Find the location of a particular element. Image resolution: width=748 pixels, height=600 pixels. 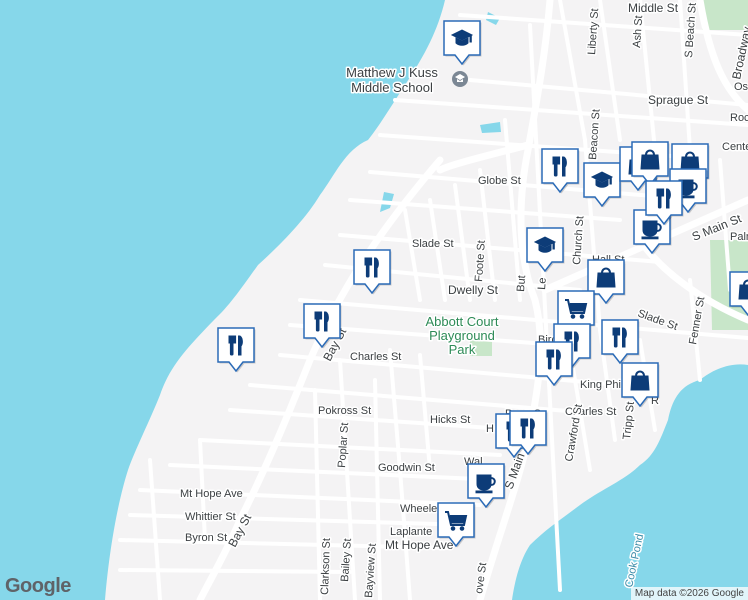

street-label-goodwin-st: Goodwin St is located at coordinates (406, 468).